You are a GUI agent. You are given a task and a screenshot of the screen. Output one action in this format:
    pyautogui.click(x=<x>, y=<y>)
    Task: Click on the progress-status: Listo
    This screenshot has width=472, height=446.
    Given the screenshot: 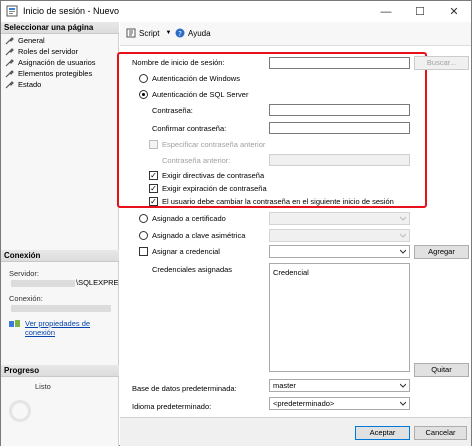 What is the action you would take?
    pyautogui.click(x=43, y=386)
    